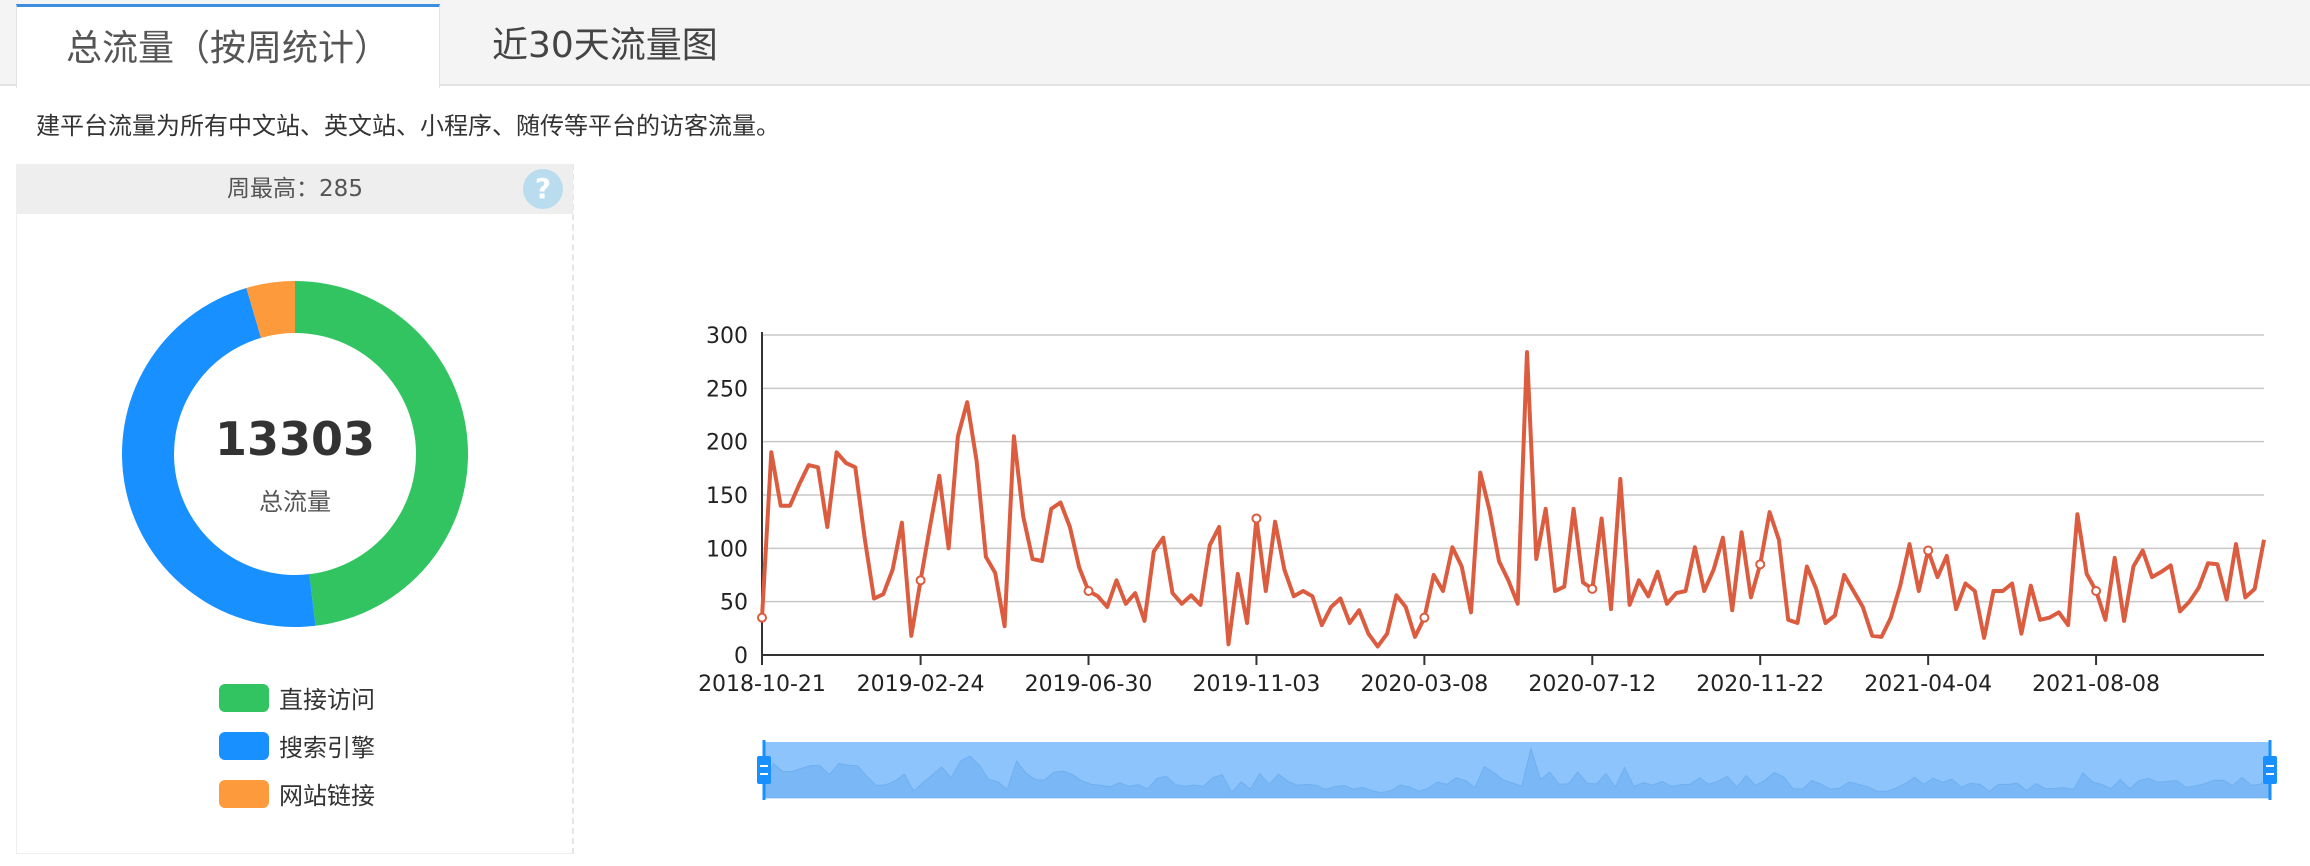 The image size is (2310, 866). I want to click on y-tick-label: 0, so click(741, 656).